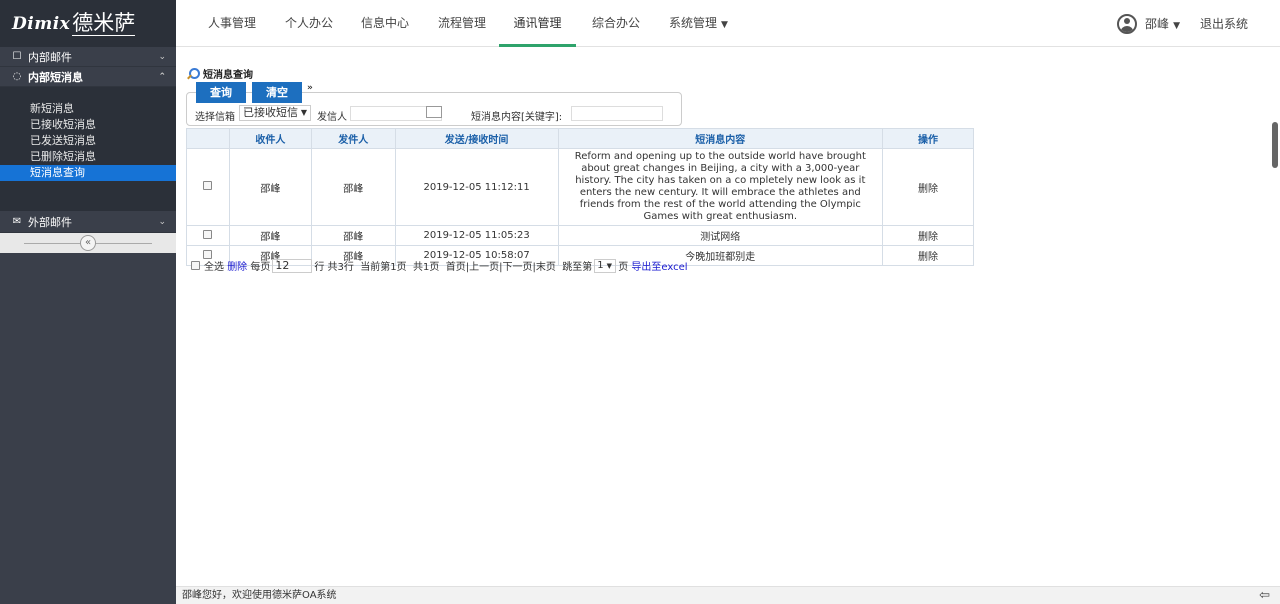 This screenshot has width=1280, height=604. Describe the element at coordinates (17, 221) in the screenshot. I see `envelope-icon: ✉` at that location.